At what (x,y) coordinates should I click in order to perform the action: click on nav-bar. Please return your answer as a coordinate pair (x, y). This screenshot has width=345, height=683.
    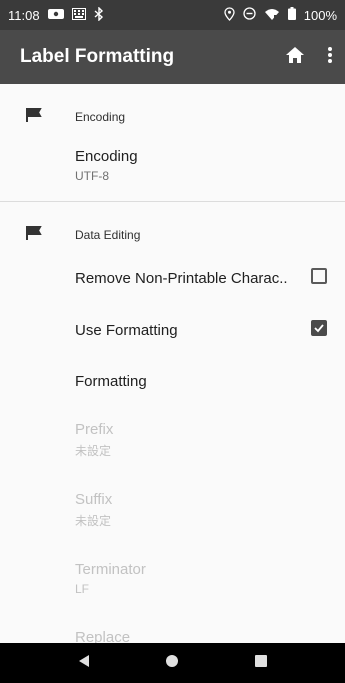
    Looking at the image, I should click on (172, 663).